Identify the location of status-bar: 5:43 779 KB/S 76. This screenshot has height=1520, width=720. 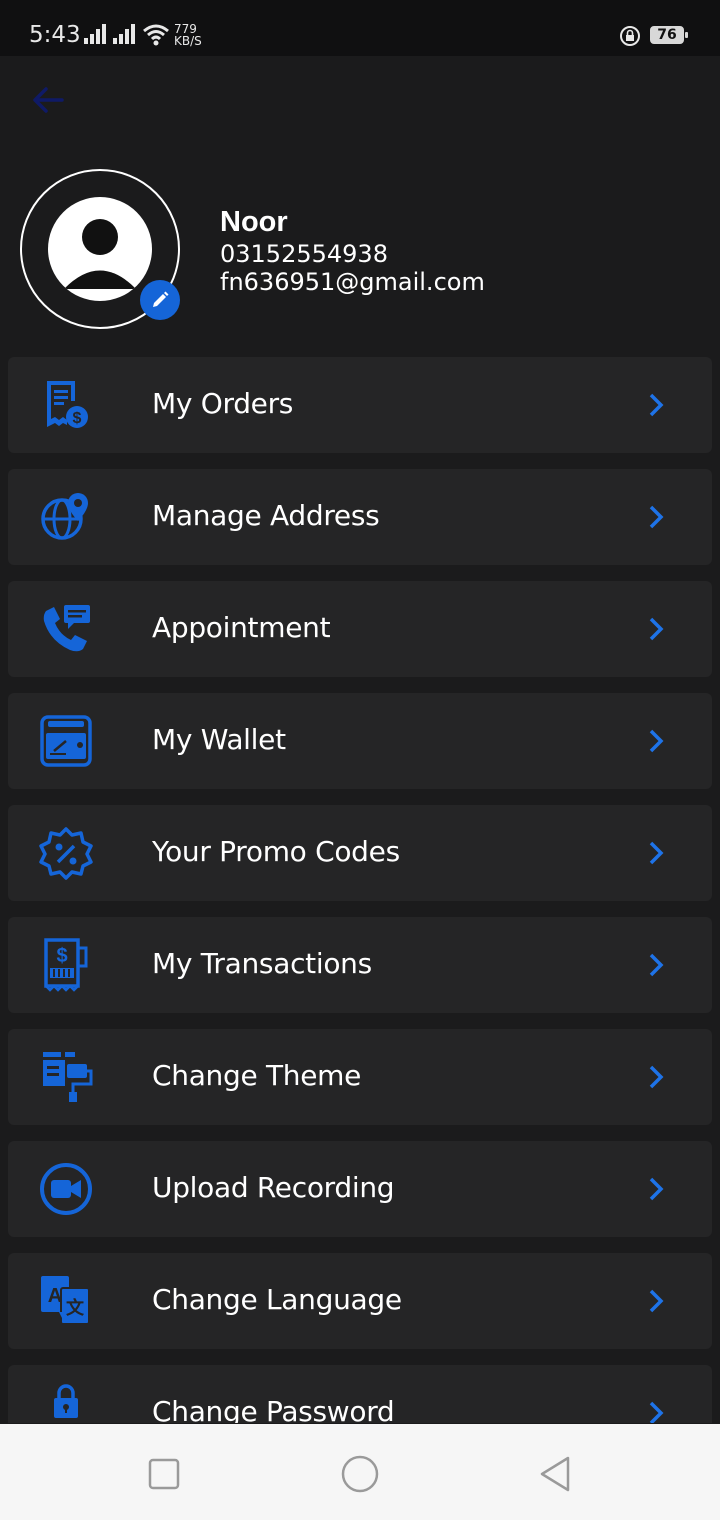
(360, 28).